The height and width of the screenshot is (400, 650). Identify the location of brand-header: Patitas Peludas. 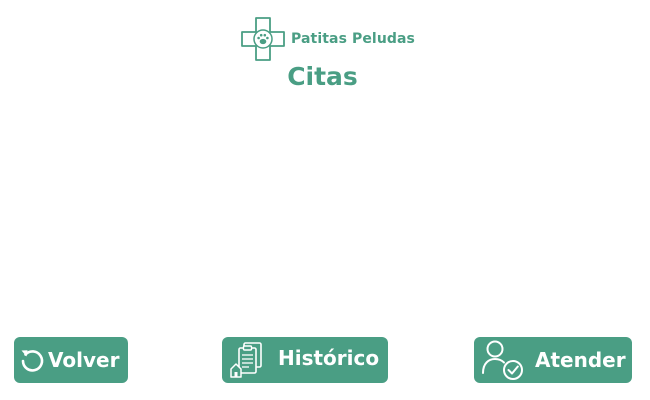
(328, 39).